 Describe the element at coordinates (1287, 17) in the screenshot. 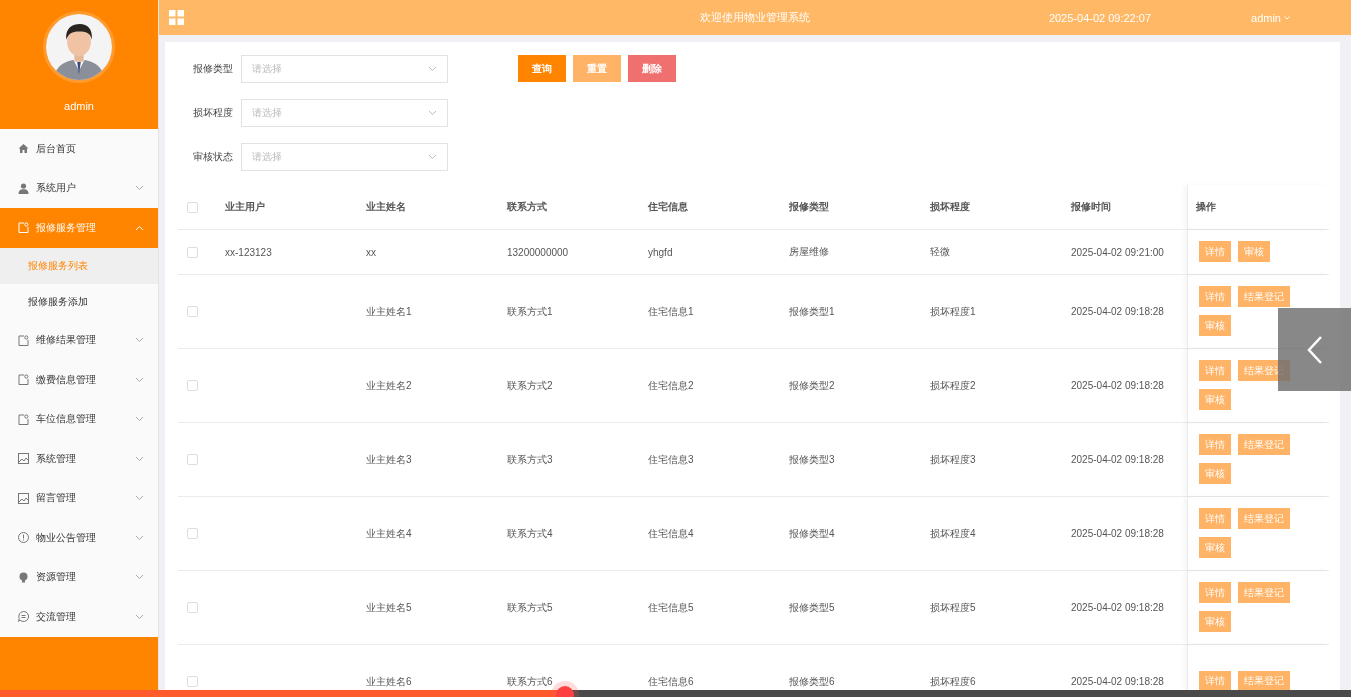

I see `caret-icon` at that location.